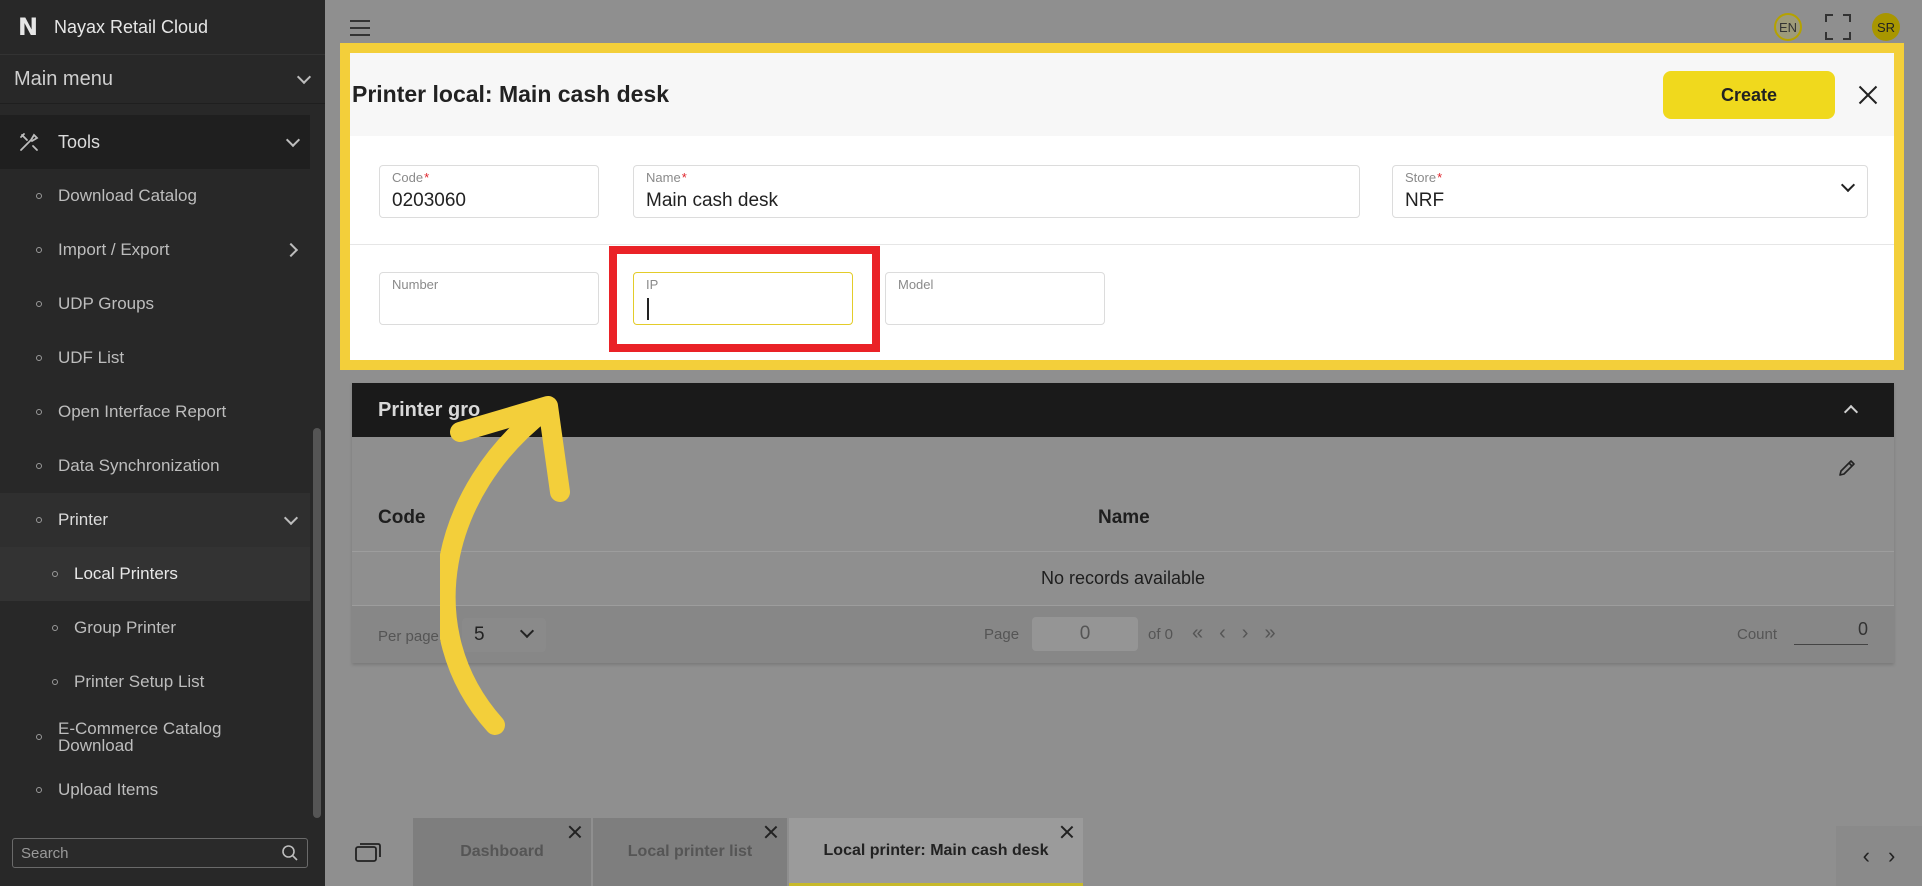 Image resolution: width=1922 pixels, height=886 pixels. What do you see at coordinates (131, 26) in the screenshot?
I see `brand-name: Nayax Retail Cloud` at bounding box center [131, 26].